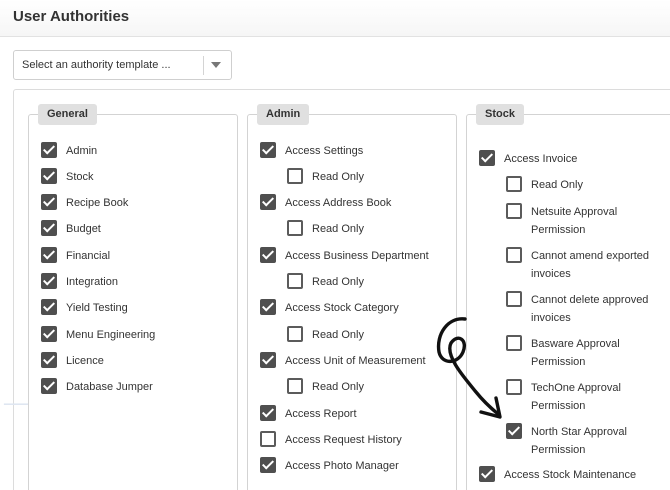 Image resolution: width=670 pixels, height=490 pixels. Describe the element at coordinates (92, 282) in the screenshot. I see `checkbox-label: Integration` at that location.